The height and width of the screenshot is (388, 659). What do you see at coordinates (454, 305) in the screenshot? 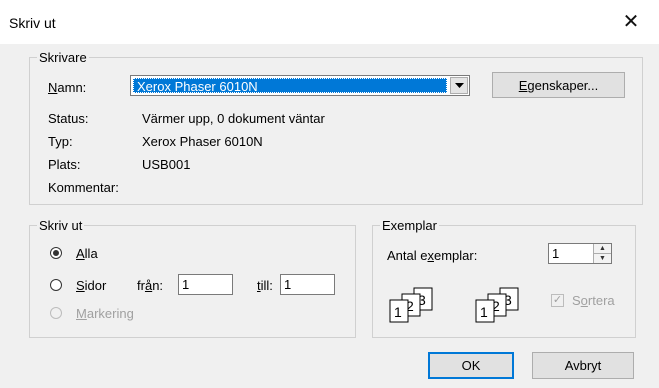
I see `collate-pages-icon: 3 2 1 3 2 1` at bounding box center [454, 305].